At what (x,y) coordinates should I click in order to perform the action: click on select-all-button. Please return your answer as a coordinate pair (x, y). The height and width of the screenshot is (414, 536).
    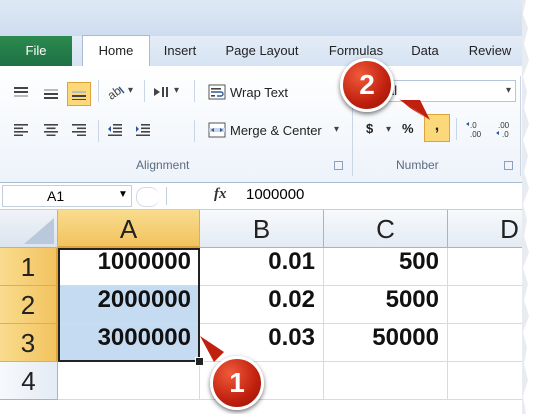
    Looking at the image, I should click on (29, 229).